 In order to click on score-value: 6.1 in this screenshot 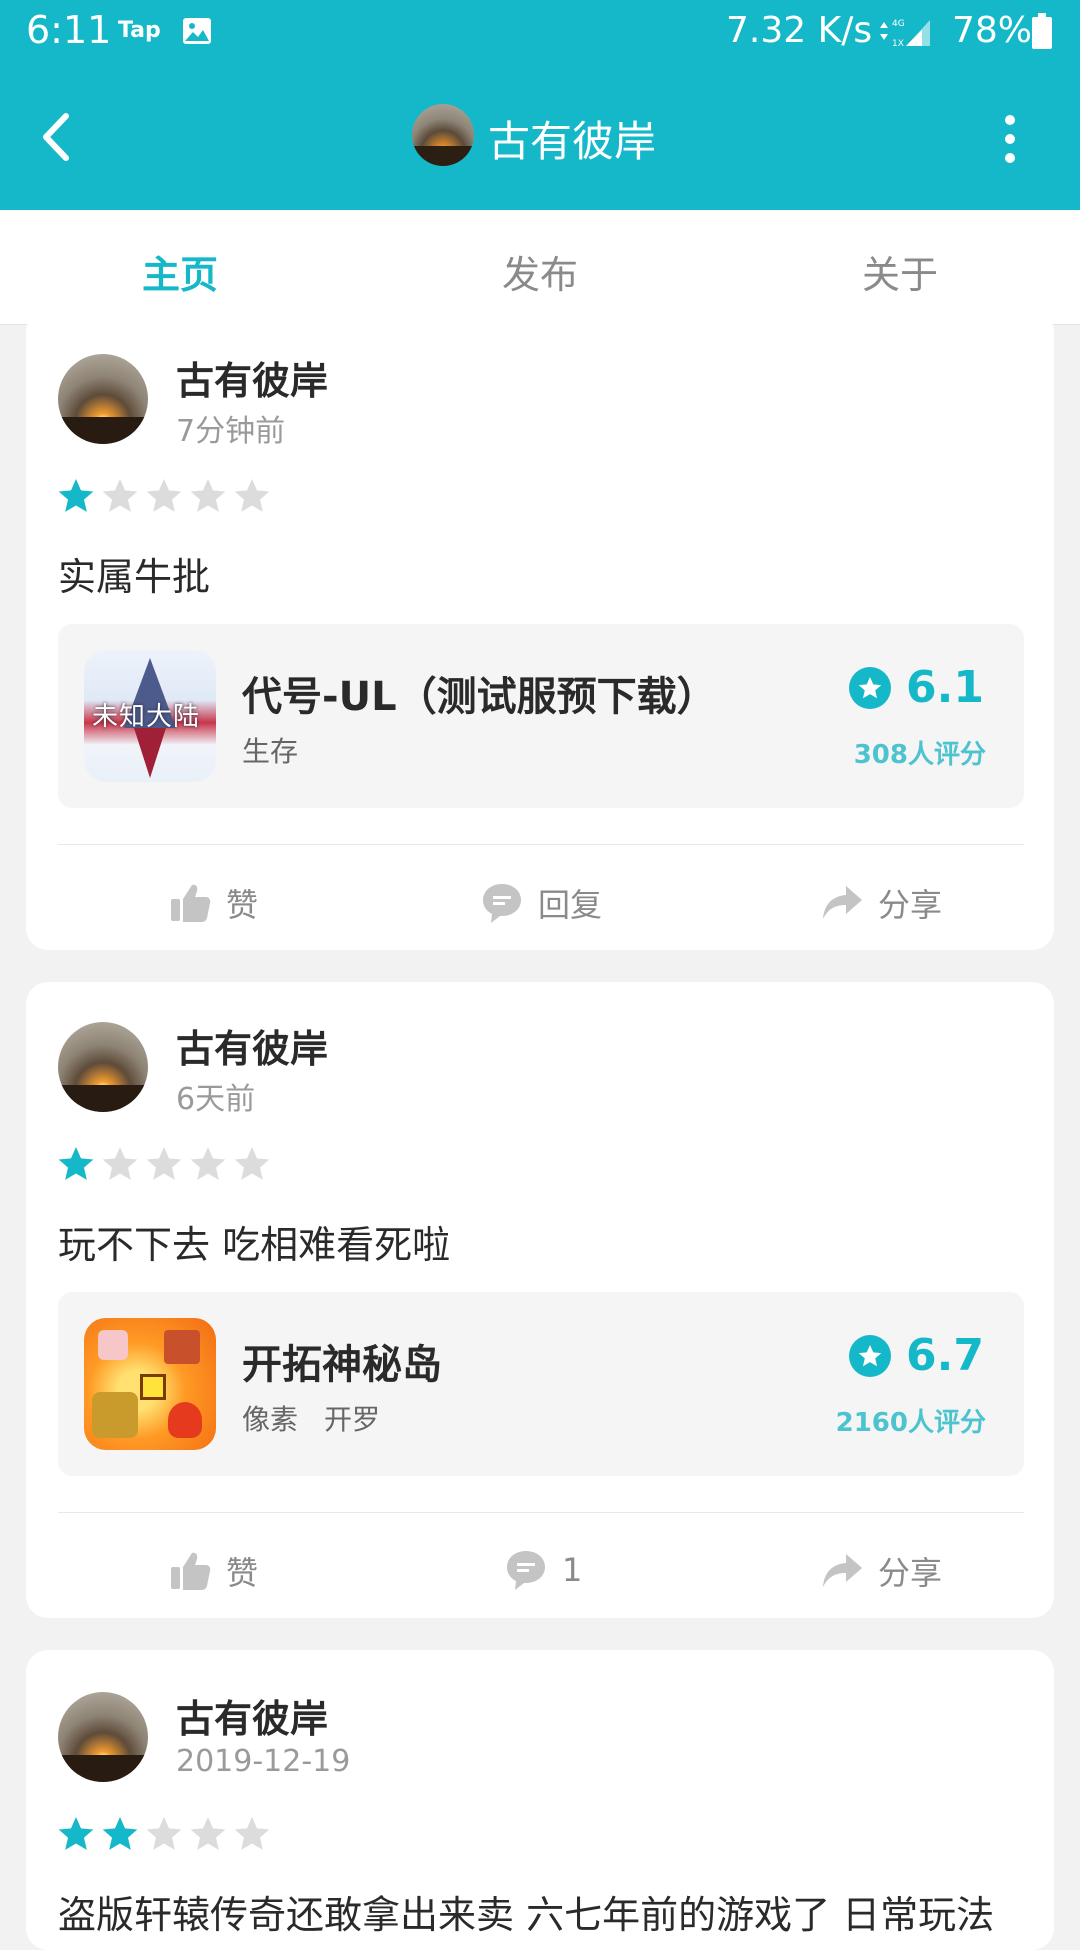, I will do `click(945, 687)`.